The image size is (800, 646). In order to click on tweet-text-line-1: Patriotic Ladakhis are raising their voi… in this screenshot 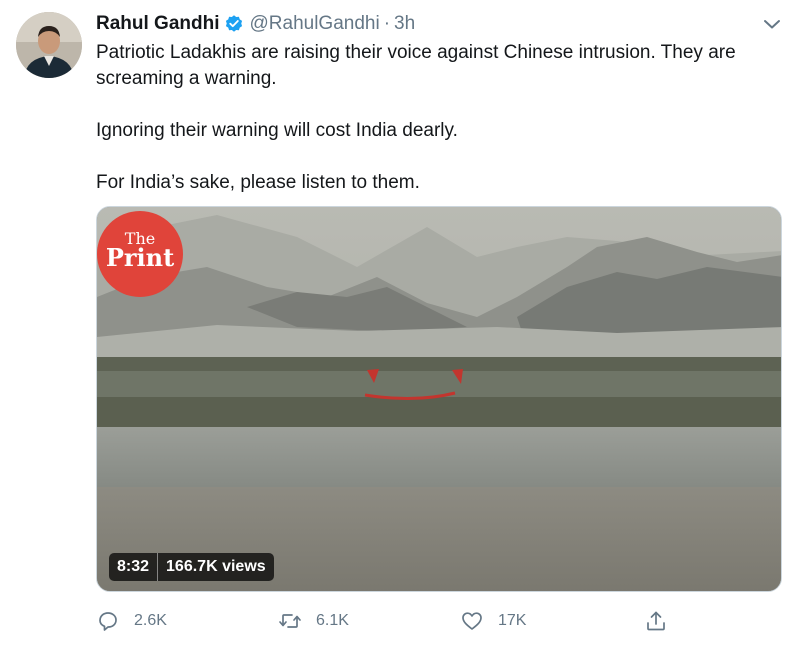, I will do `click(416, 65)`.